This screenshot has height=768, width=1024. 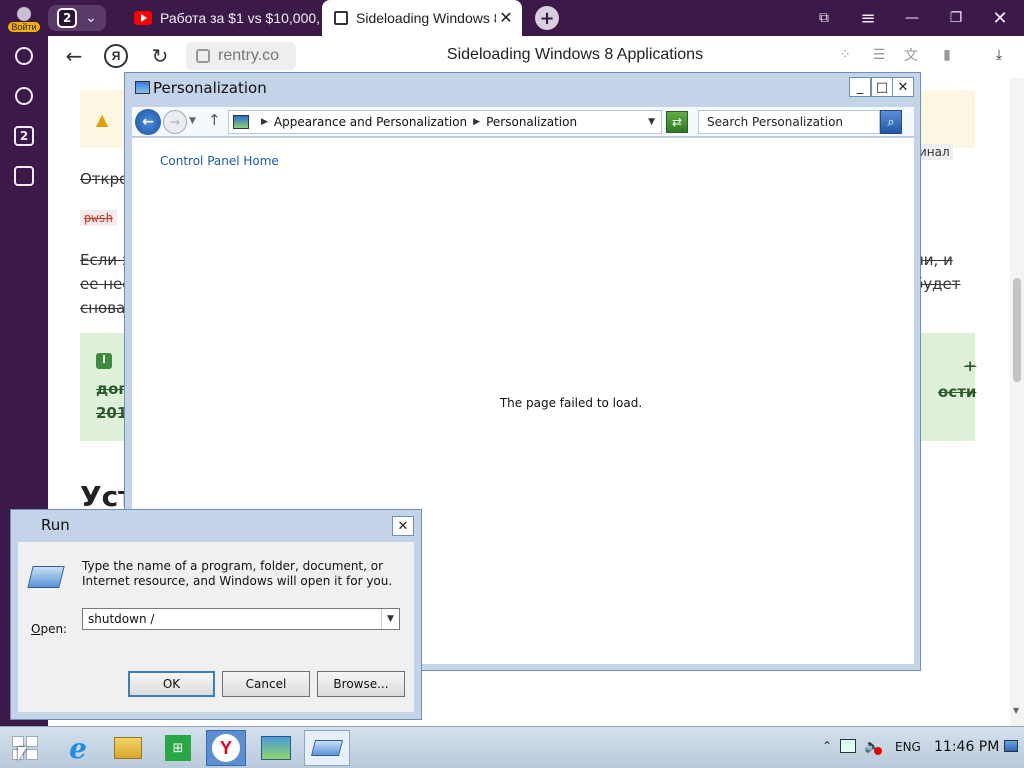 What do you see at coordinates (78, 748) in the screenshot?
I see `internet-explorer-icon: e` at bounding box center [78, 748].